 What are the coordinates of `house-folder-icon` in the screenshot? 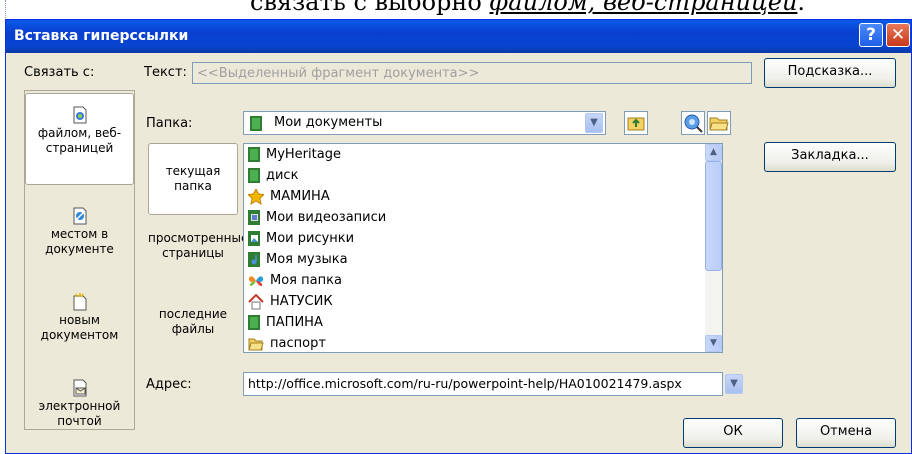 It's located at (256, 301).